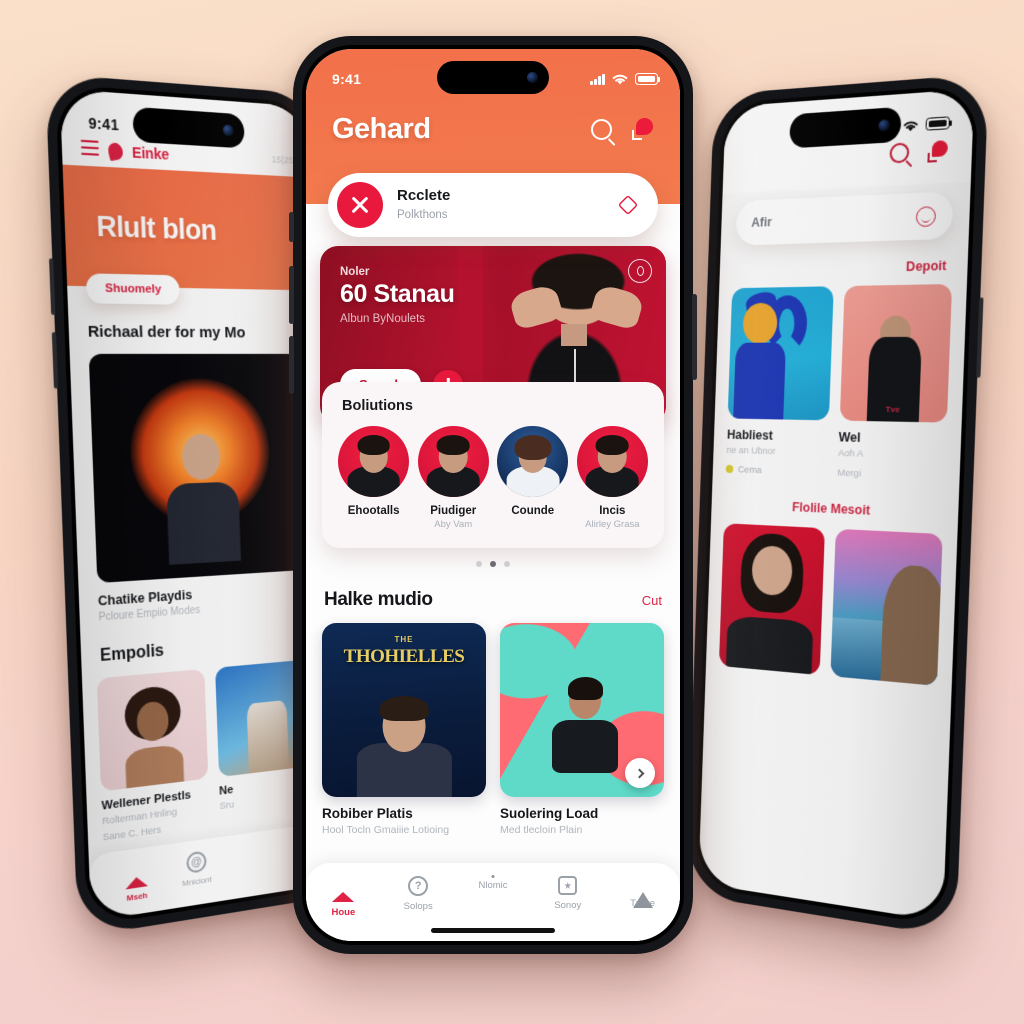  Describe the element at coordinates (911, 124) in the screenshot. I see `wifi-icon` at that location.